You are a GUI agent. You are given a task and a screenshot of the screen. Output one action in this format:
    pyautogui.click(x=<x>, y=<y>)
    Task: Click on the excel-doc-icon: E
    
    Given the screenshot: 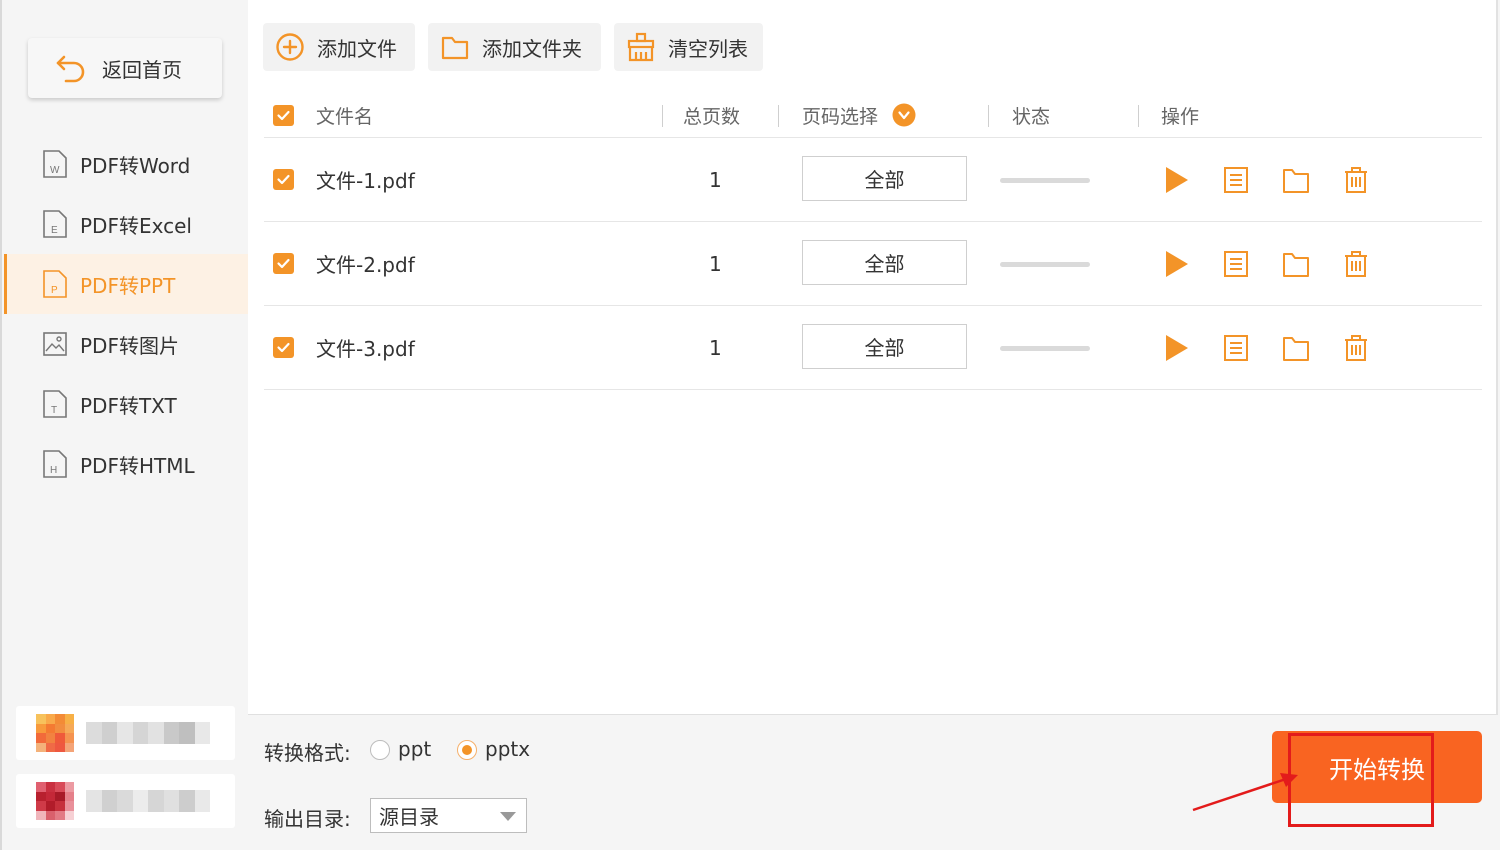 What is the action you would take?
    pyautogui.click(x=55, y=224)
    